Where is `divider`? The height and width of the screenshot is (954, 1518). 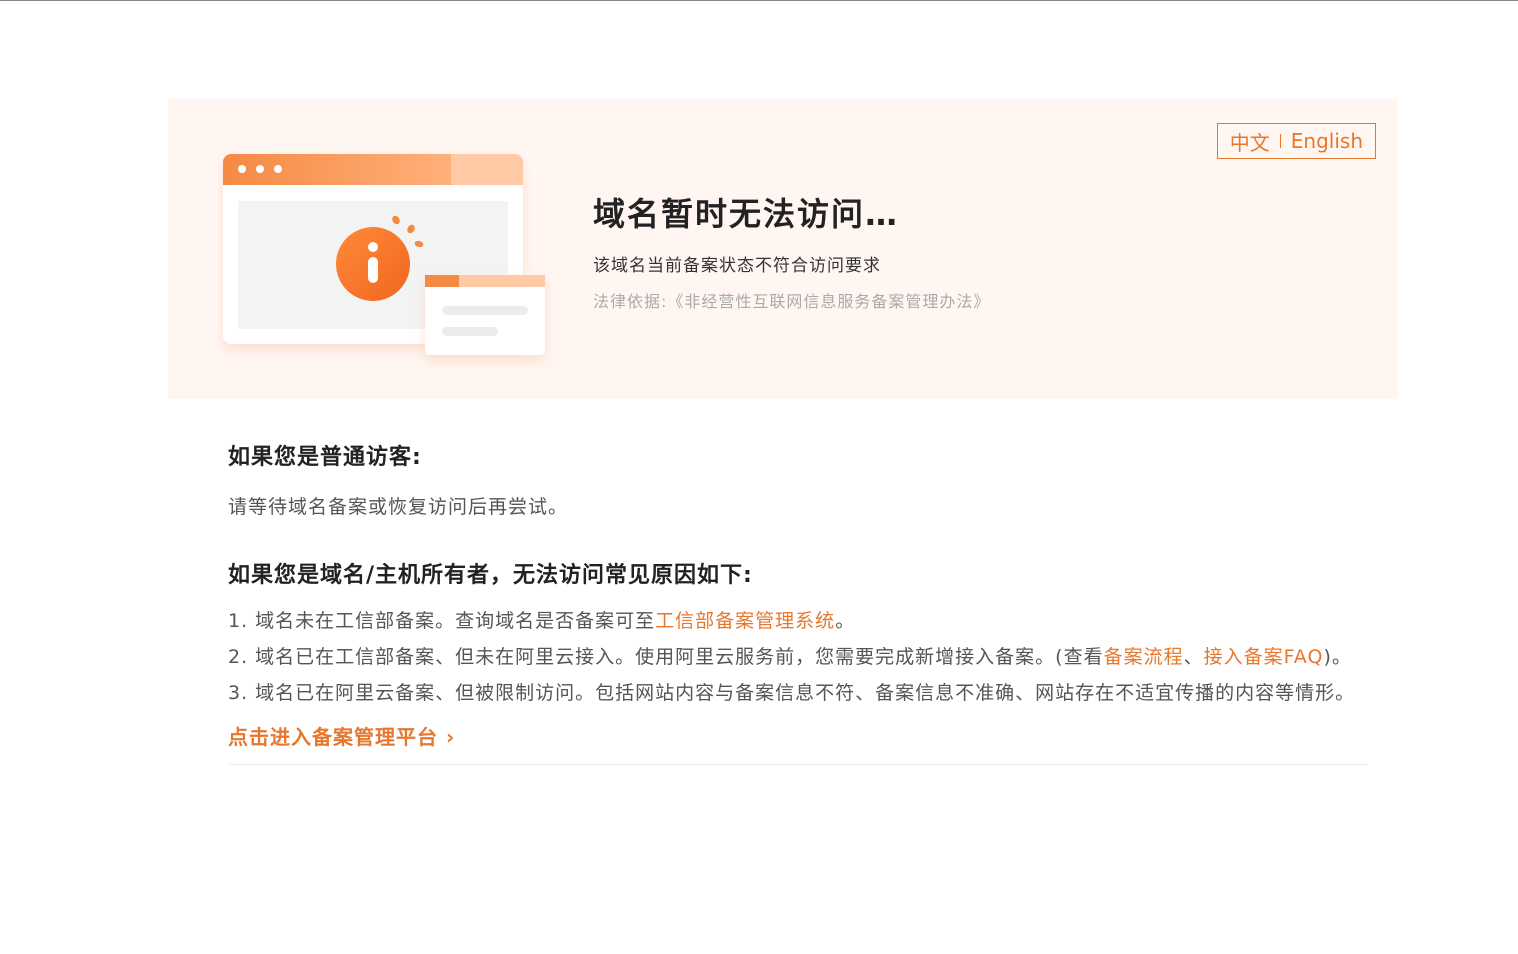 divider is located at coordinates (798, 764).